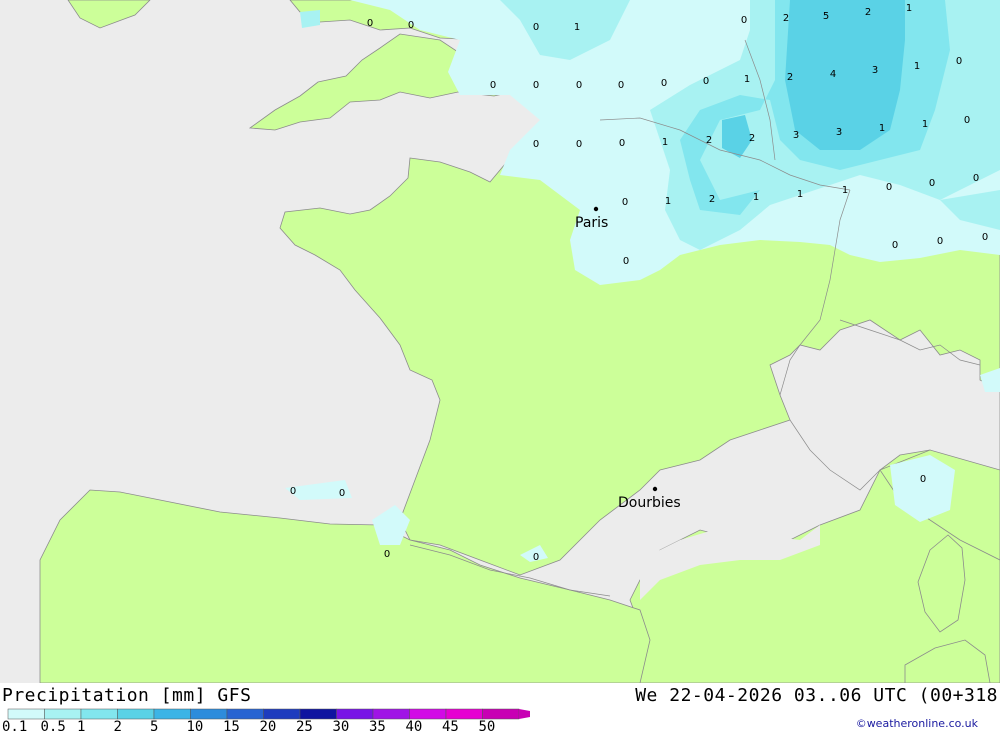  I want to click on precip-value-label: 5, so click(826, 16).